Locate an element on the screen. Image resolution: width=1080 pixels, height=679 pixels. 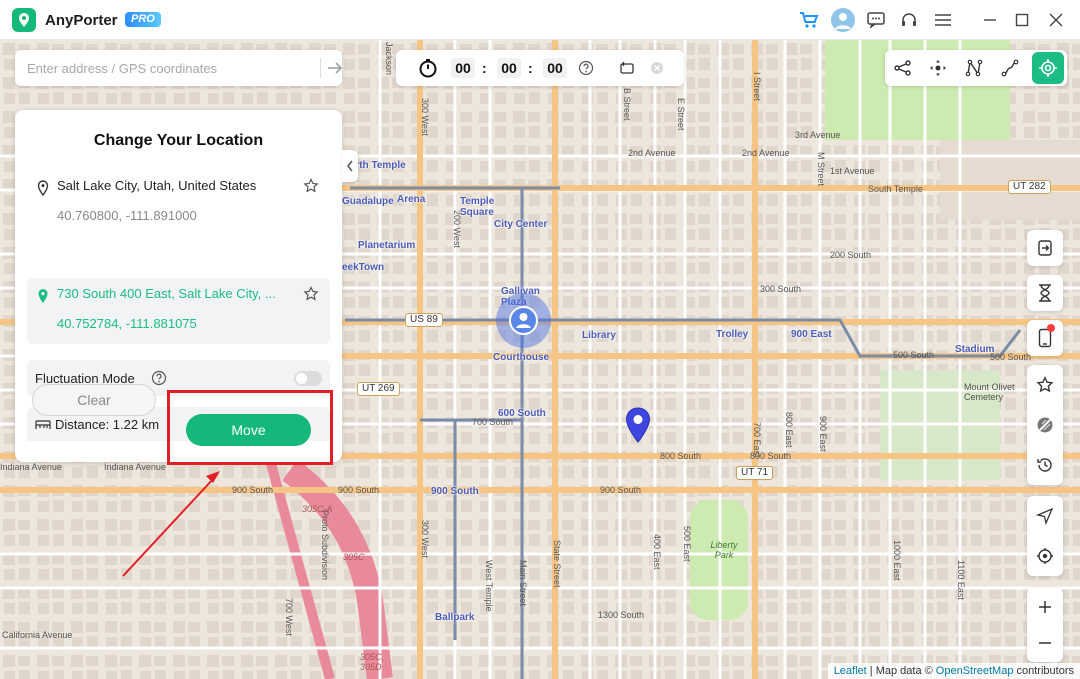
station-label: eekTown is located at coordinates (363, 267).